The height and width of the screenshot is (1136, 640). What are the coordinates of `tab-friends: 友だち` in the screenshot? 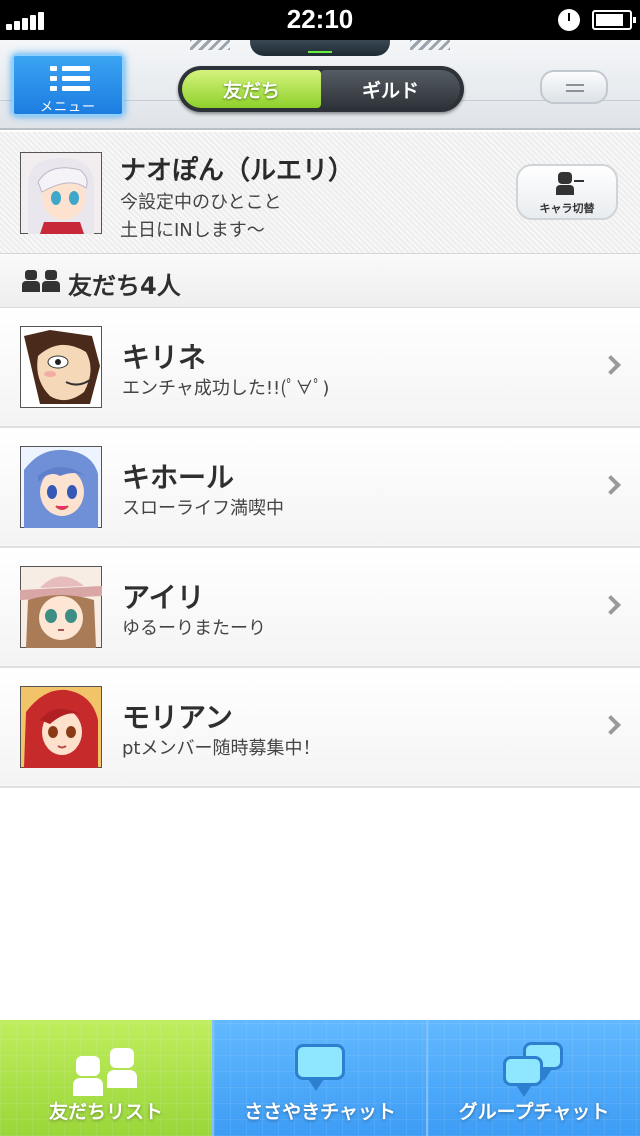 It's located at (251, 89).